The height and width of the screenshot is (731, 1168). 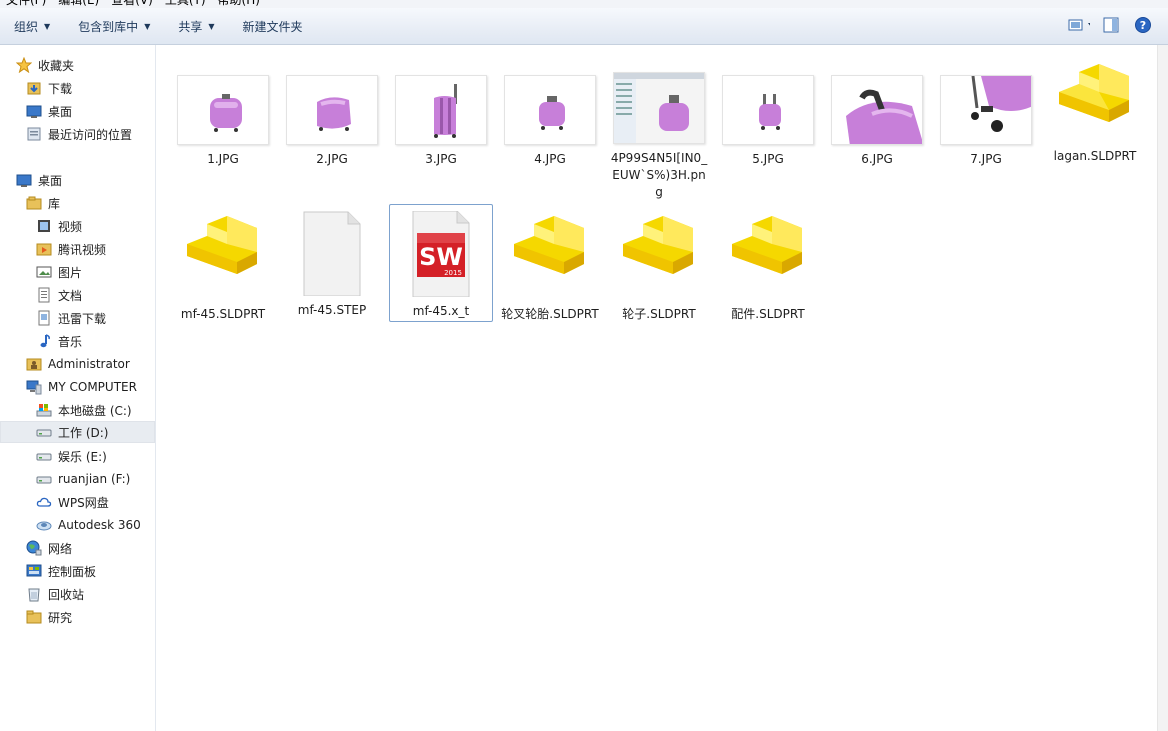 What do you see at coordinates (81, 387) in the screenshot?
I see `nav-computer: MY COMPUTER` at bounding box center [81, 387].